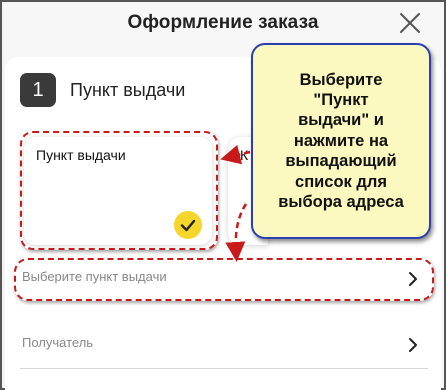 The height and width of the screenshot is (390, 446). What do you see at coordinates (224, 279) in the screenshot?
I see `highlight-pickup-dropdown` at bounding box center [224, 279].